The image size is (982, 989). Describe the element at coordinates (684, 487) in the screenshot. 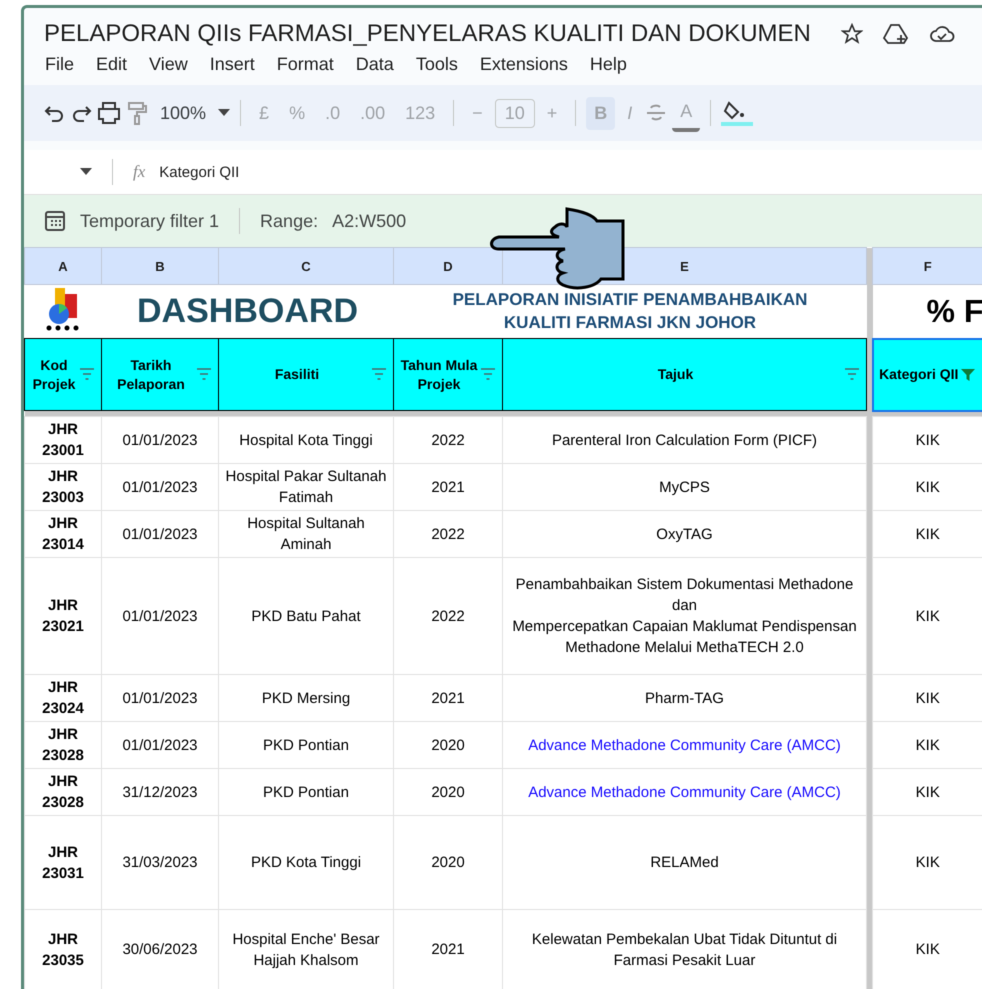

I see `table-cell: MyCPS` at that location.